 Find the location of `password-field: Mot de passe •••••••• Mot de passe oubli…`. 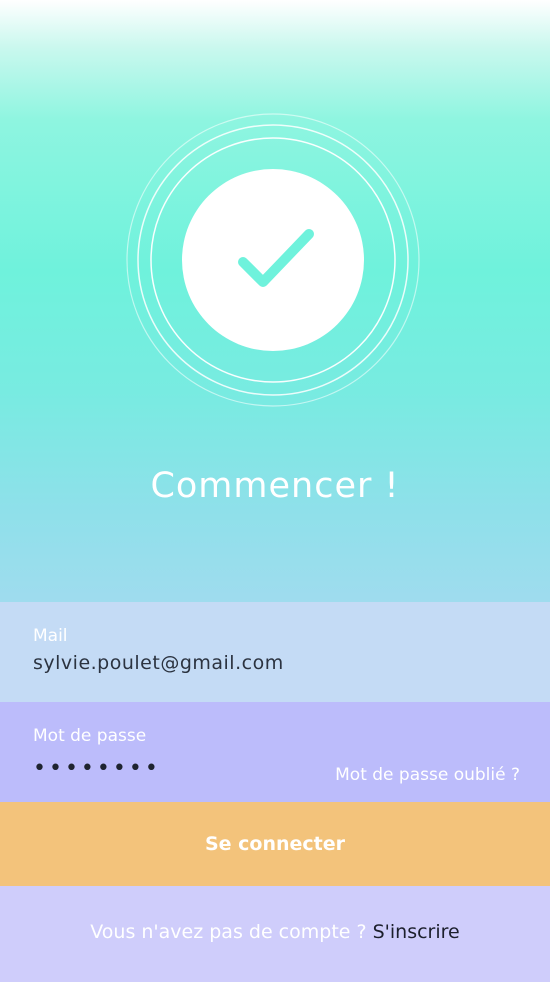

password-field: Mot de passe •••••••• Mot de passe oubli… is located at coordinates (275, 752).